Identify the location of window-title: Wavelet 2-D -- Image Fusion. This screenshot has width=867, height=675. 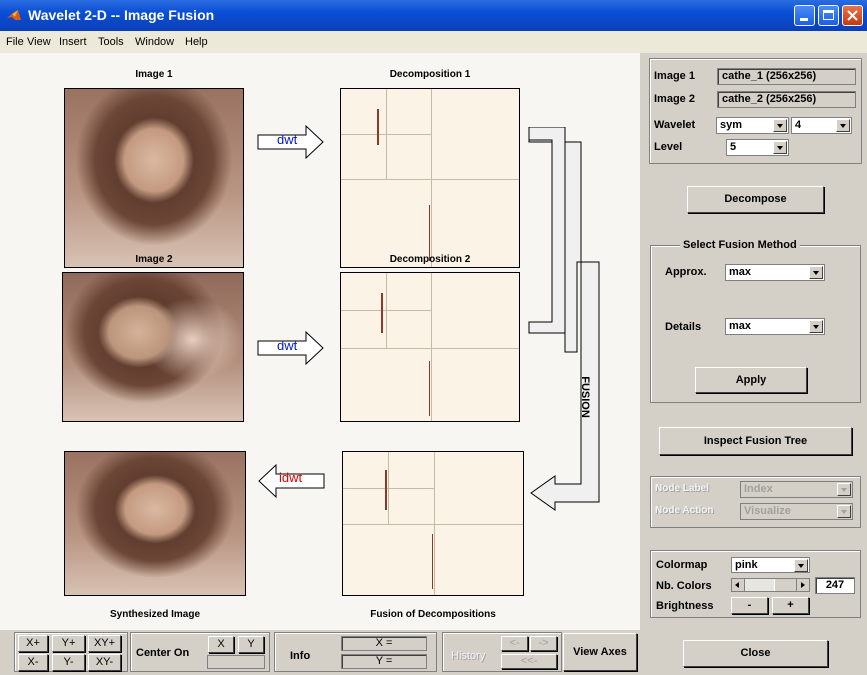
(121, 15).